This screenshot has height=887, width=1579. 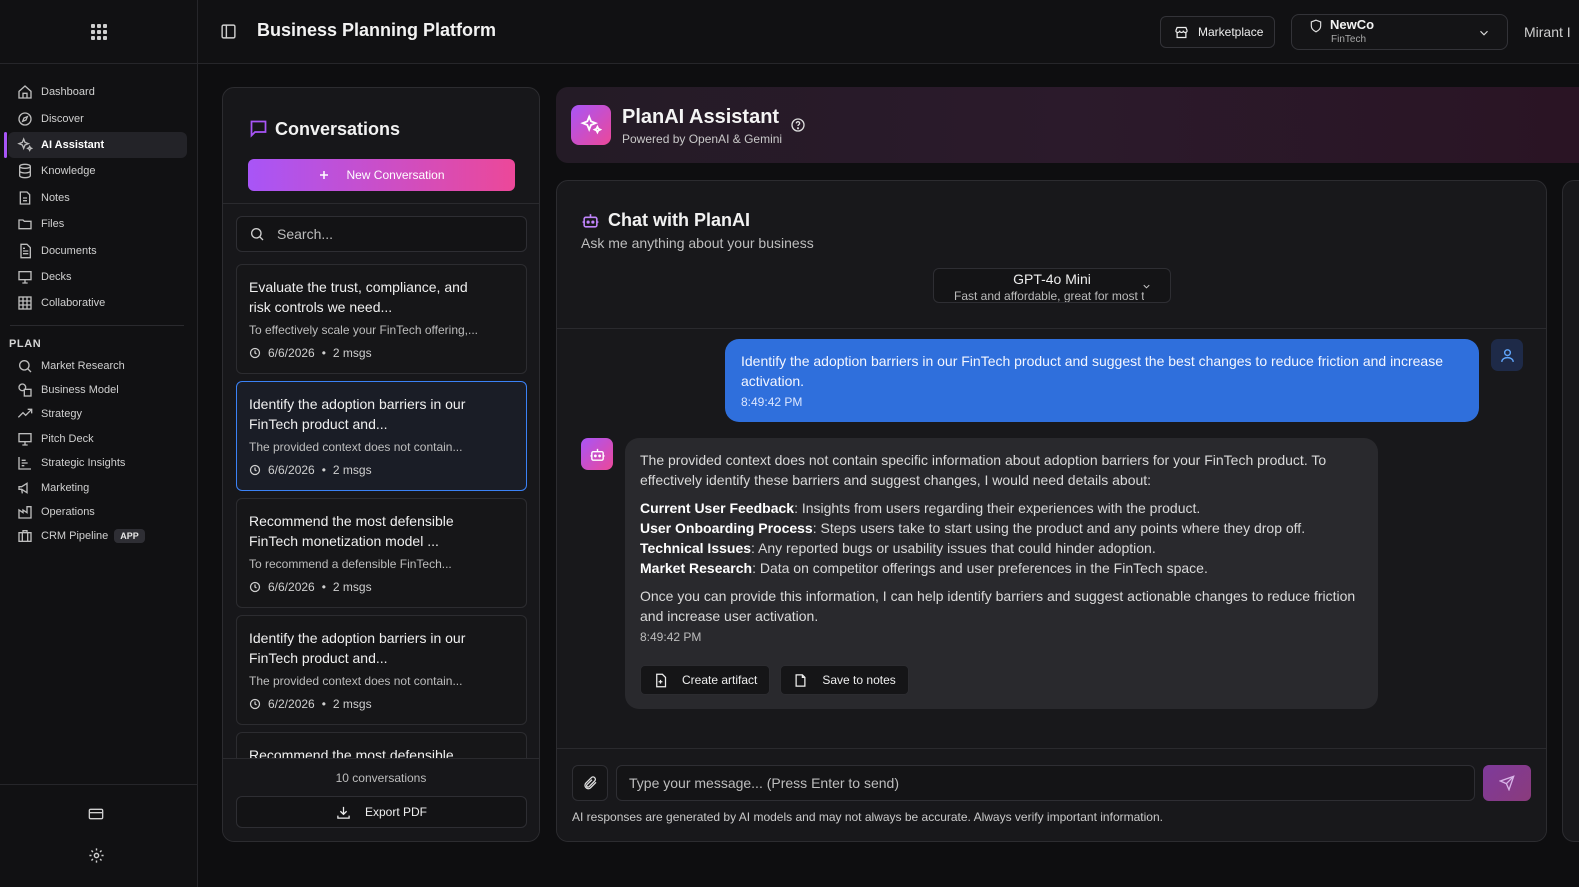 I want to click on assistant-message-time: 8:49:42 PM, so click(x=671, y=637).